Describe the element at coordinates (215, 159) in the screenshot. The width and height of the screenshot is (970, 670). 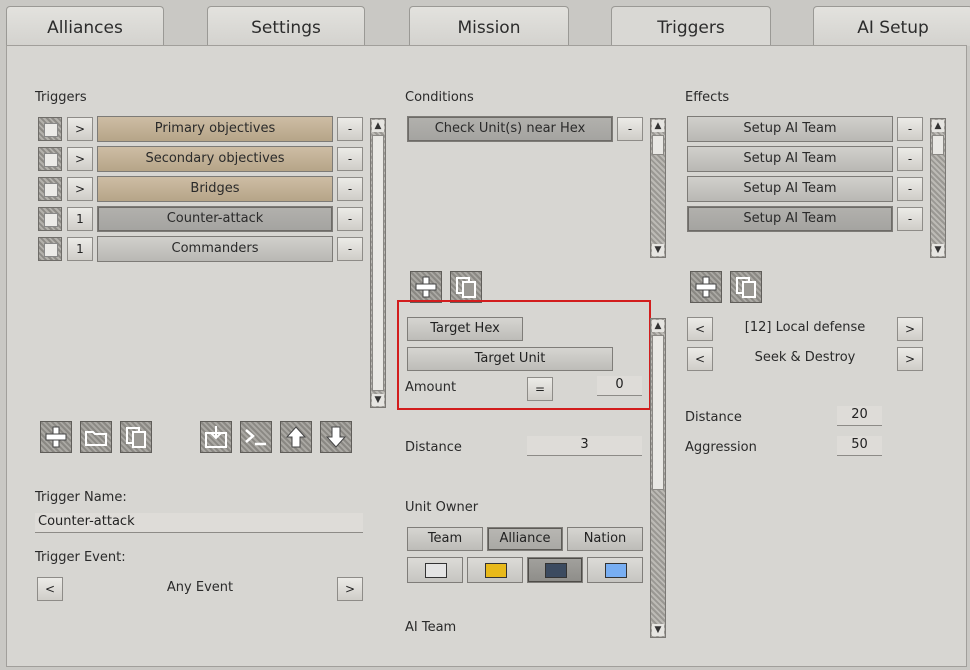
I see `trigger-item-secondary-objectives: Secondary objectives` at that location.